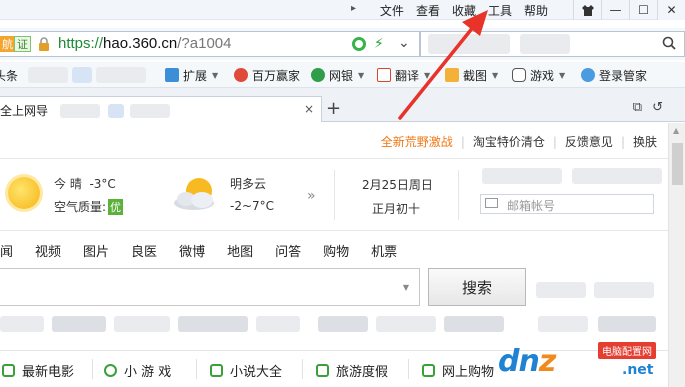  I want to click on weather-more-icon: », so click(311, 196).